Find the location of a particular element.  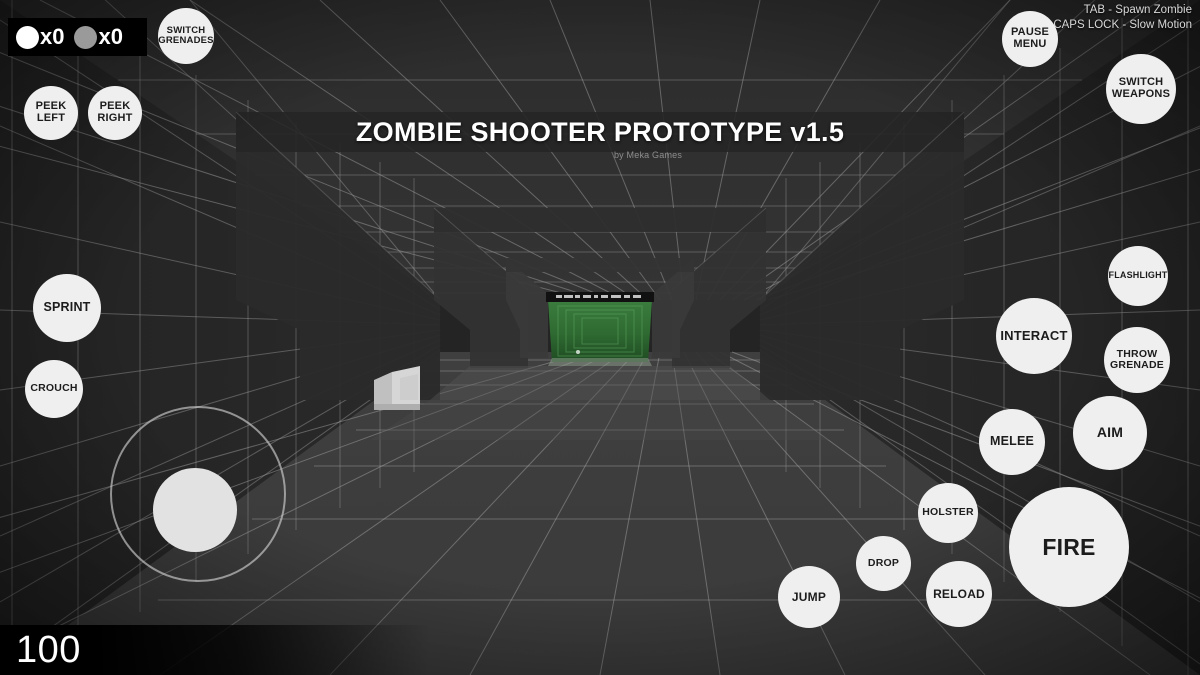

crouch-label: CROUCH is located at coordinates (54, 388).